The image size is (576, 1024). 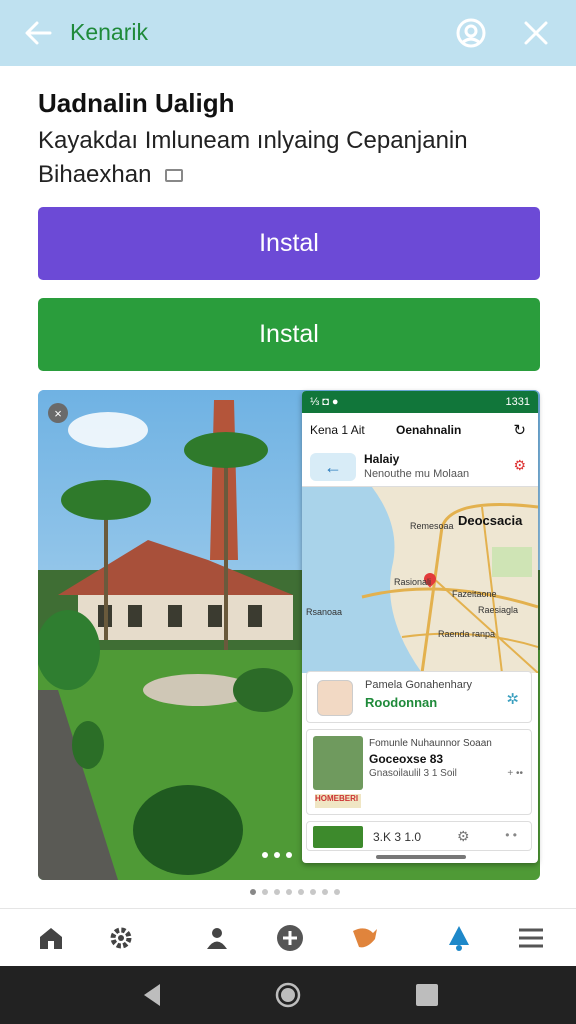 What do you see at coordinates (324, 612) in the screenshot?
I see `map-label: Rsanoaa` at bounding box center [324, 612].